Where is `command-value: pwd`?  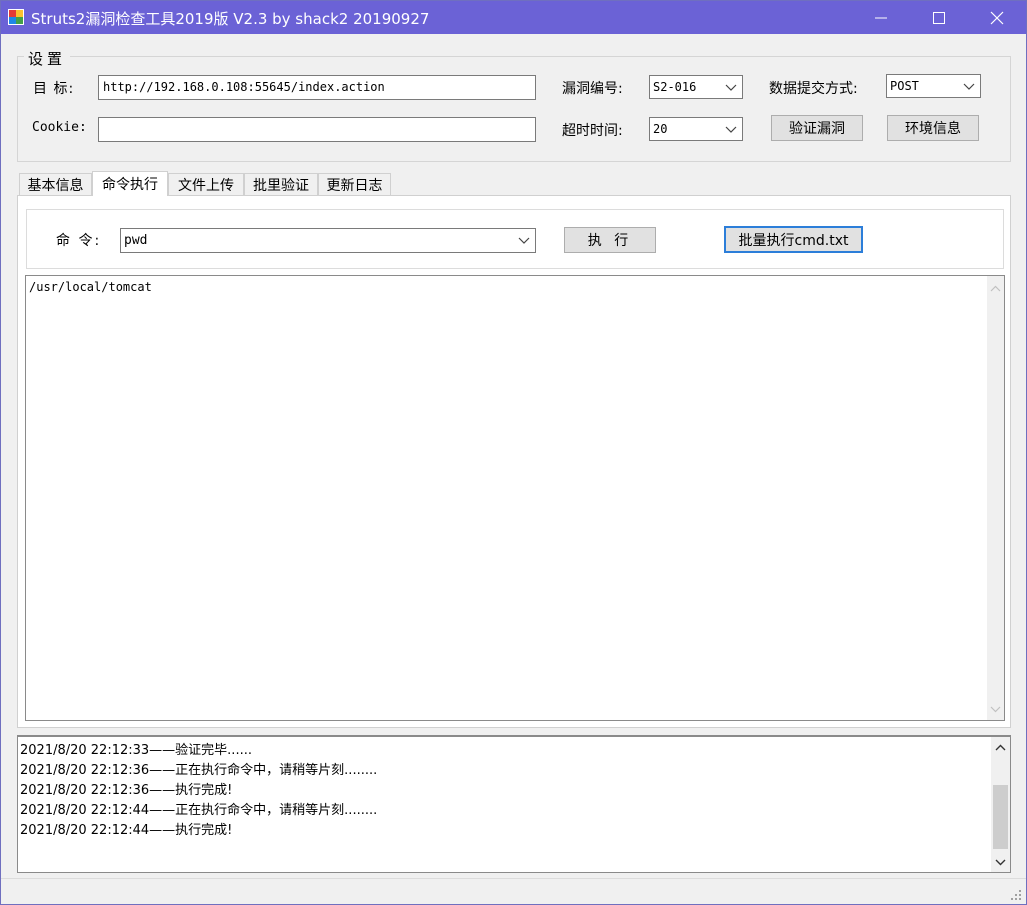 command-value: pwd is located at coordinates (136, 240).